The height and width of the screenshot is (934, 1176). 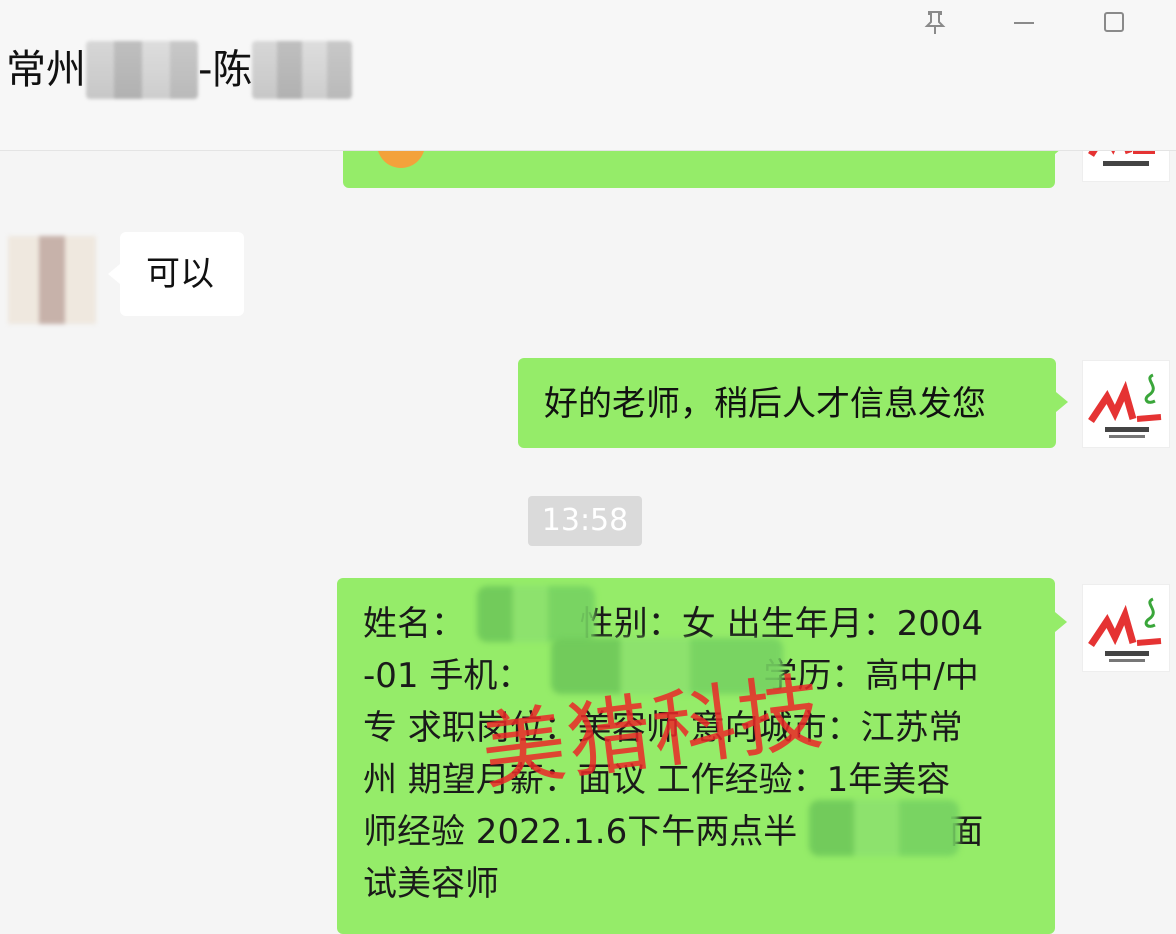 What do you see at coordinates (180, 274) in the screenshot?
I see `message-text: 可以` at bounding box center [180, 274].